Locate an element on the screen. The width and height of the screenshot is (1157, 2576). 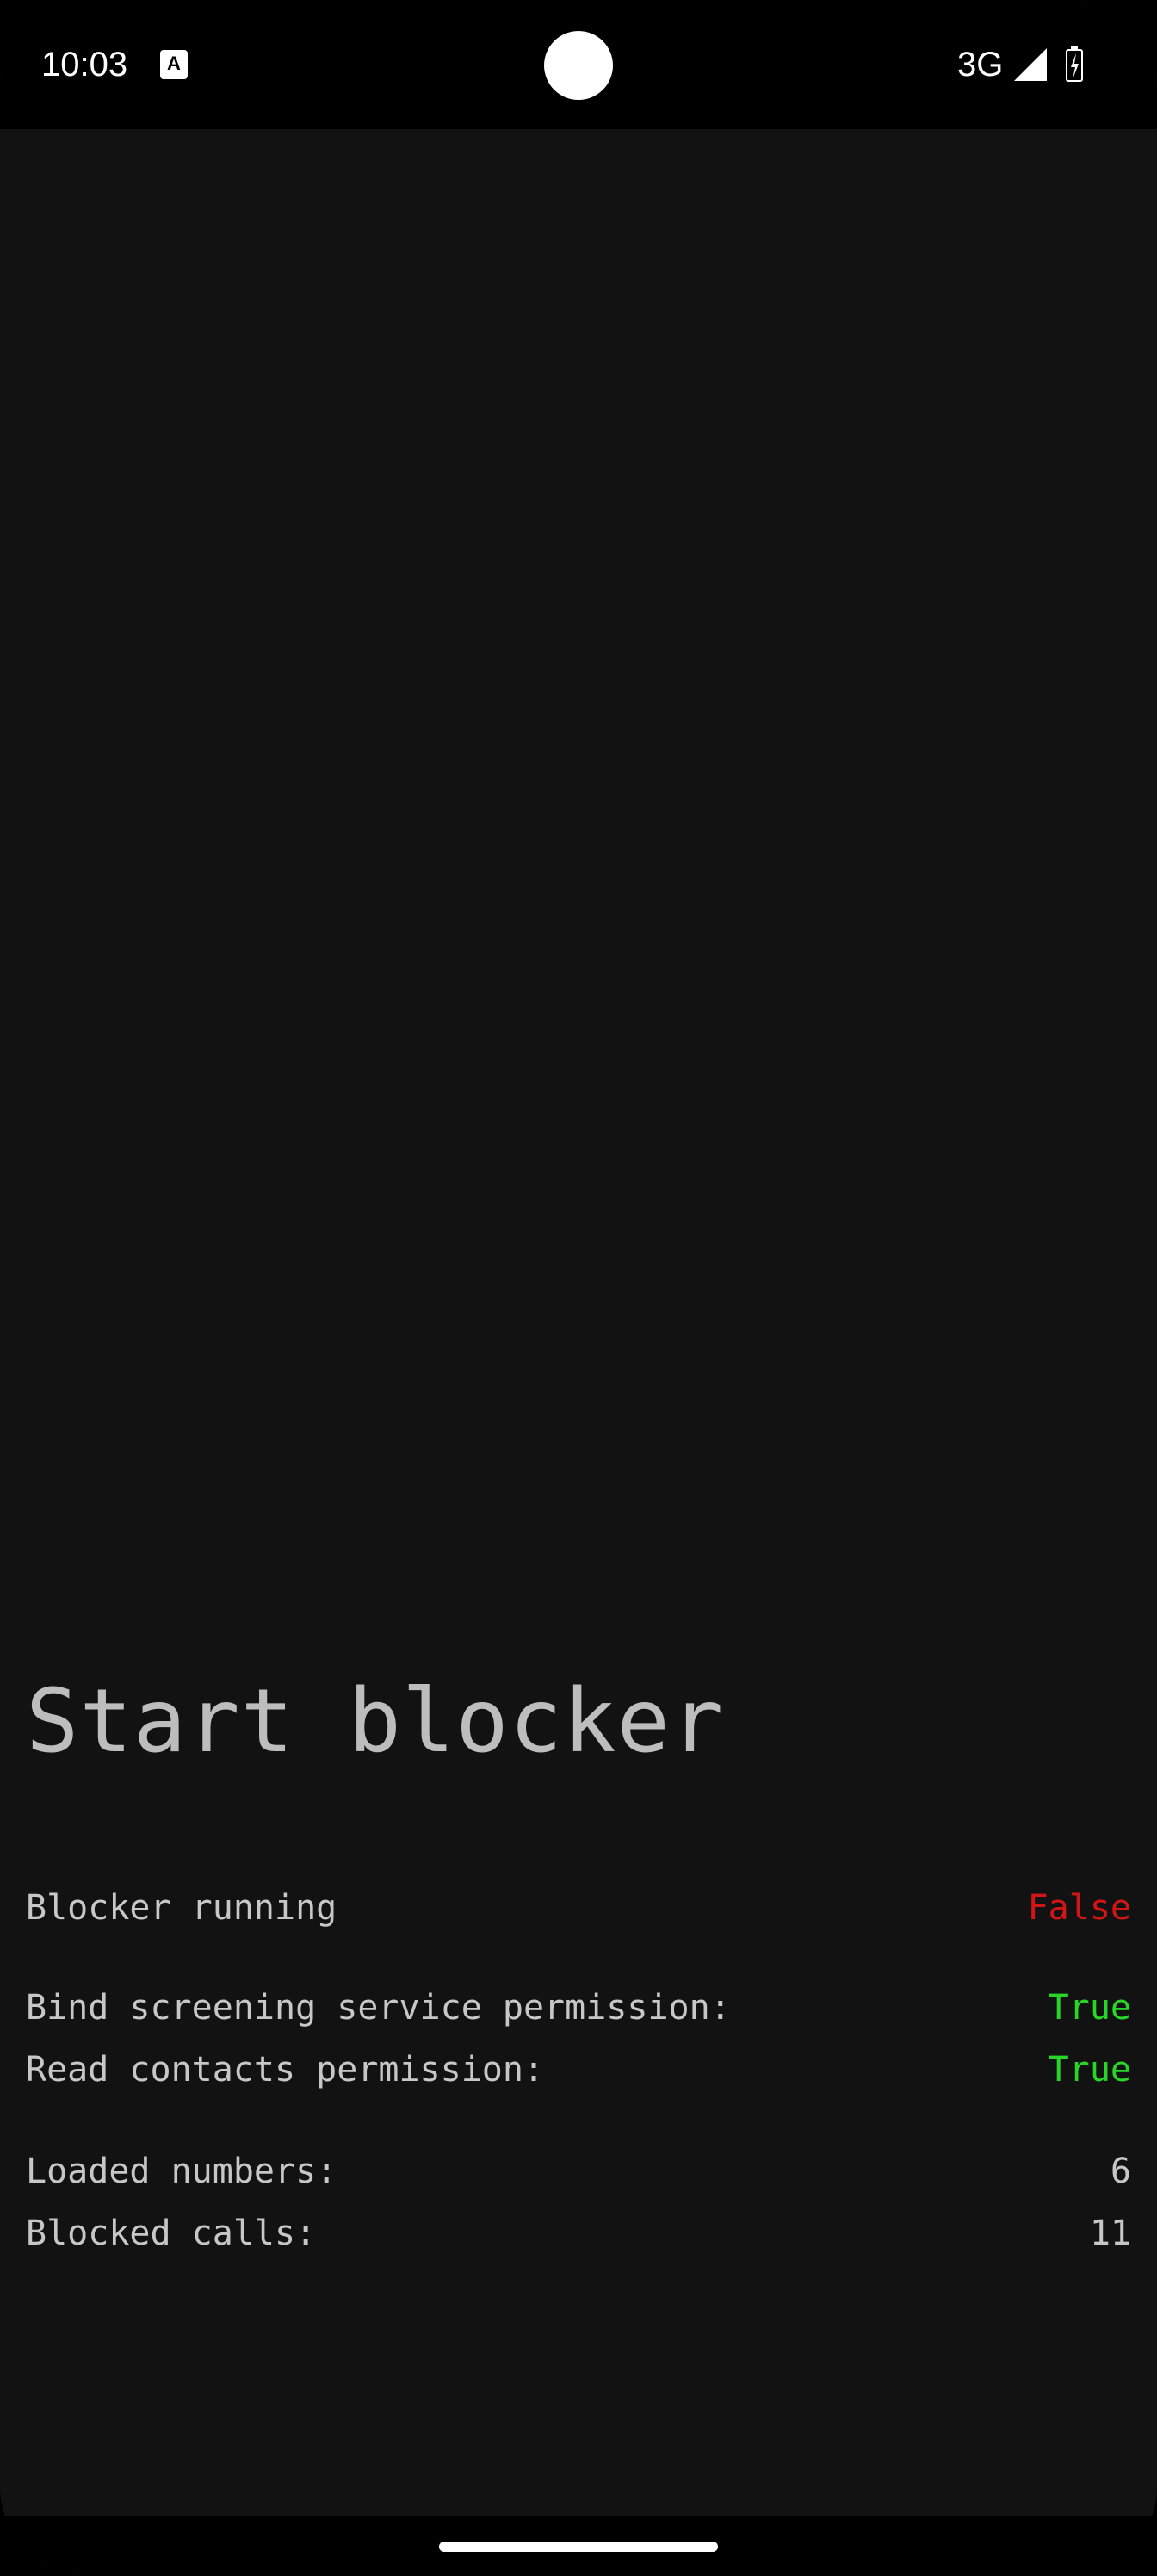
start-blocker-title: Start blocker is located at coordinates (375, 1722).